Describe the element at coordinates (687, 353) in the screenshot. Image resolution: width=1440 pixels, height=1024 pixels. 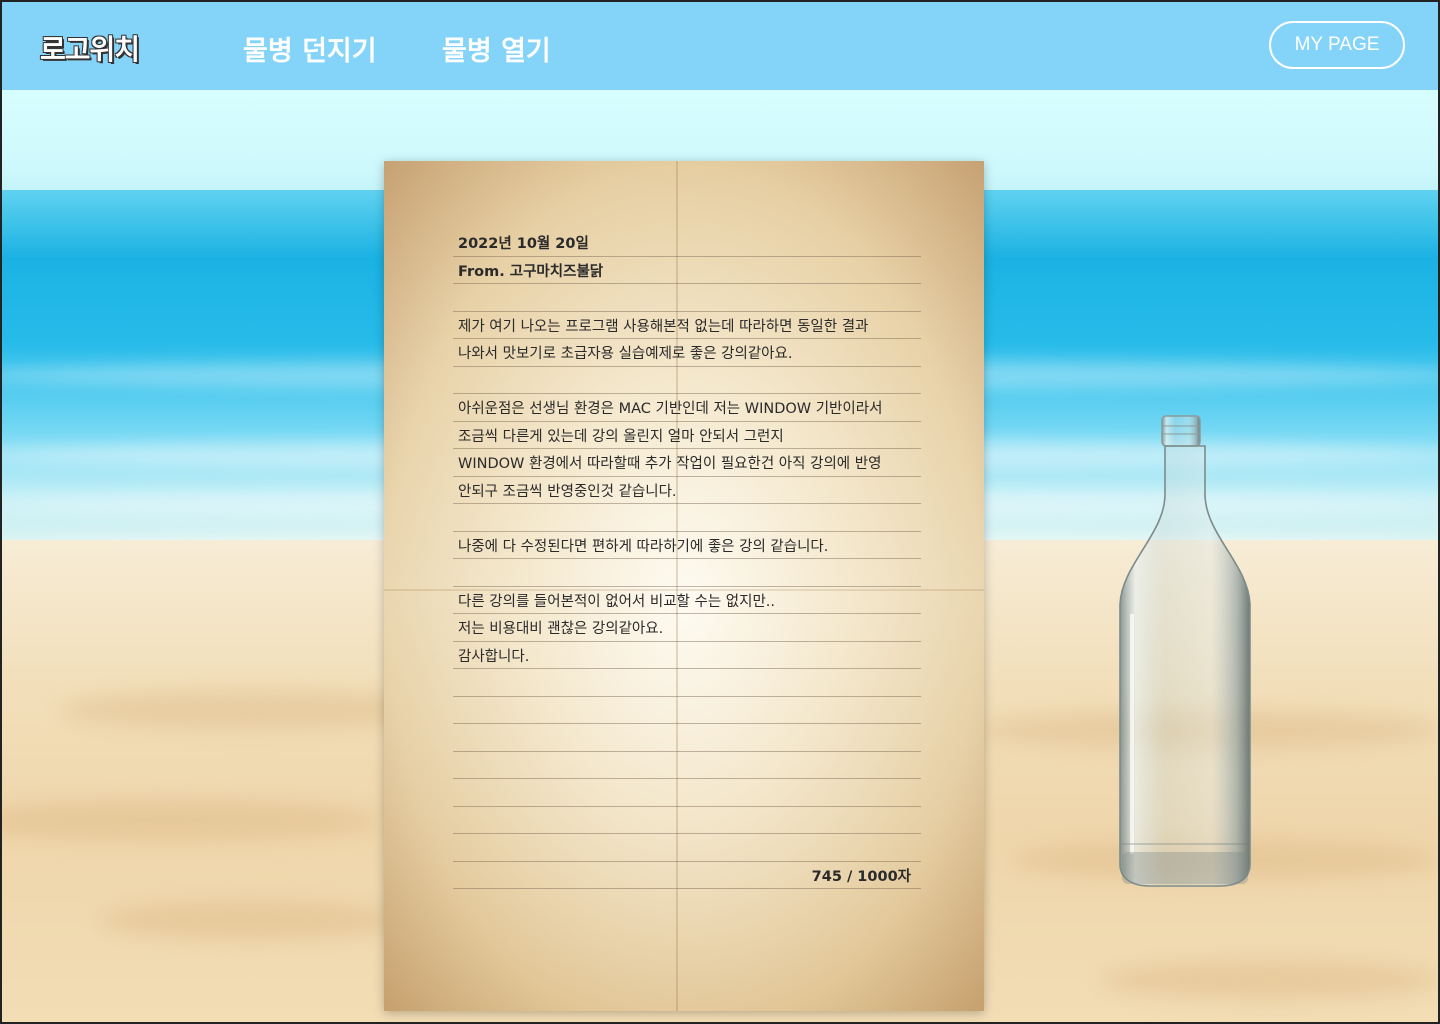
I see `letter-line: 나와서 맛보기로 초급자용 실습예제로 좋은 강의같아요.` at that location.